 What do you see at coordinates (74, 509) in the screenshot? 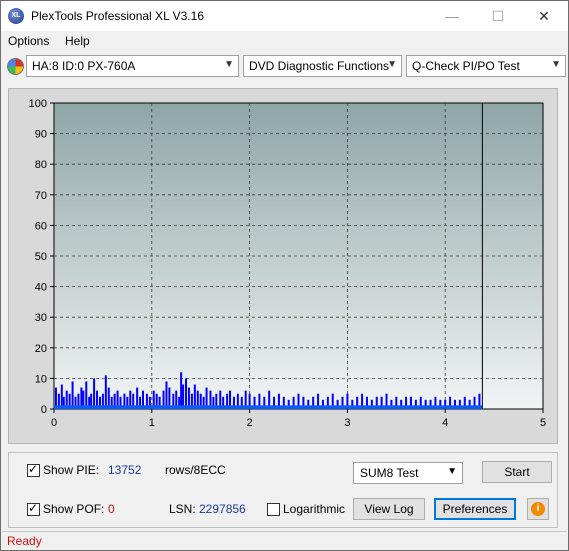
I see `show-pof-label: Show POF:` at bounding box center [74, 509].